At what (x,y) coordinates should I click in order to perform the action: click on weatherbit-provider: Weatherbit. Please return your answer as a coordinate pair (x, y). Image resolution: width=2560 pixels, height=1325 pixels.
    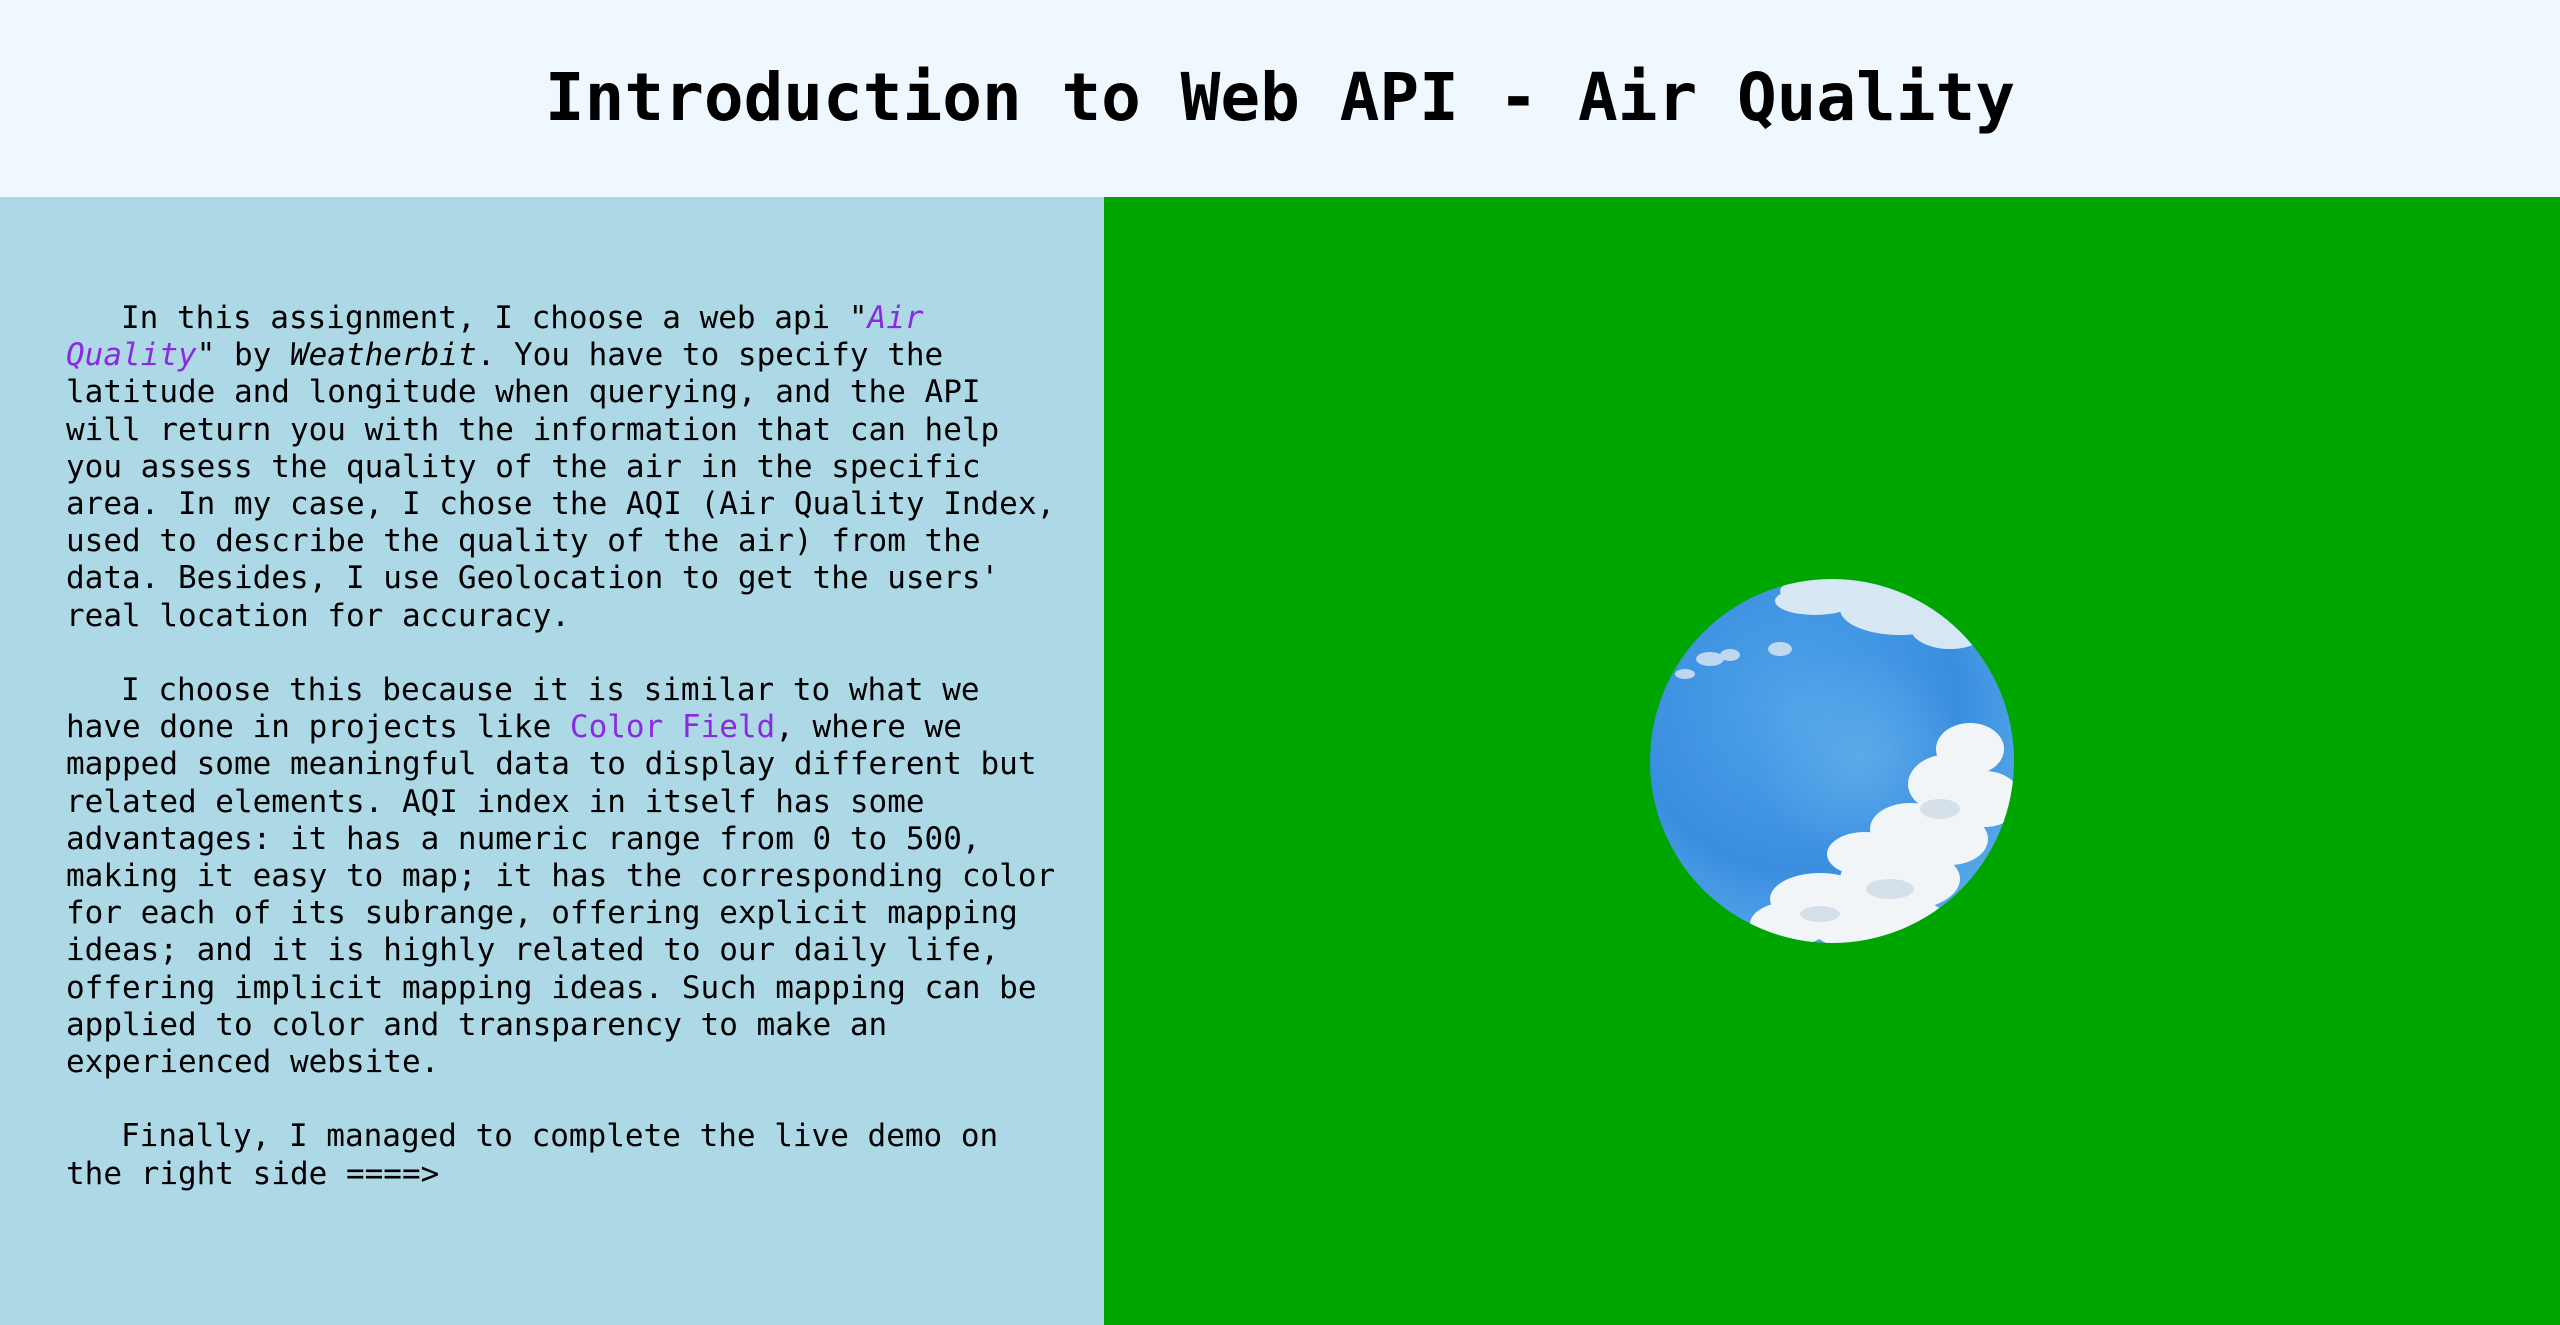
    Looking at the image, I should click on (383, 355).